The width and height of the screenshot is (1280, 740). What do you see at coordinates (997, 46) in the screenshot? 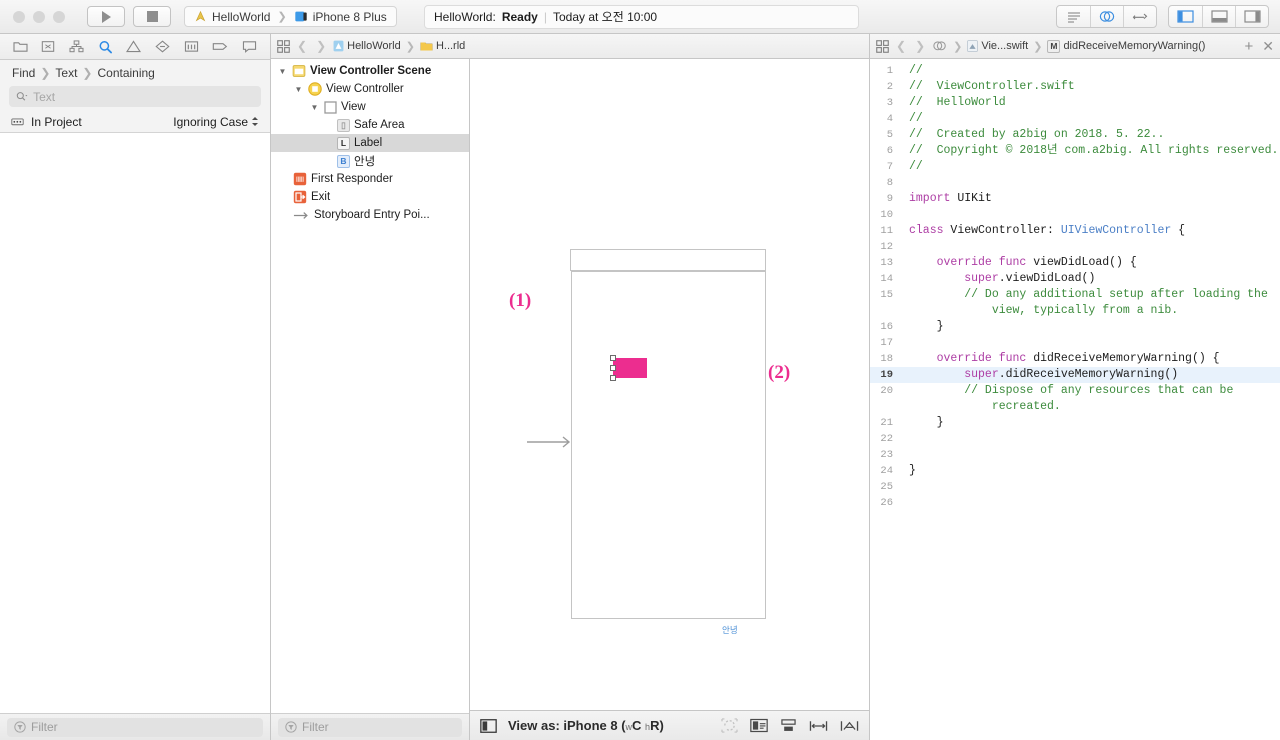
I see `editor-breadcrumb-file: Vie...swift` at bounding box center [997, 46].